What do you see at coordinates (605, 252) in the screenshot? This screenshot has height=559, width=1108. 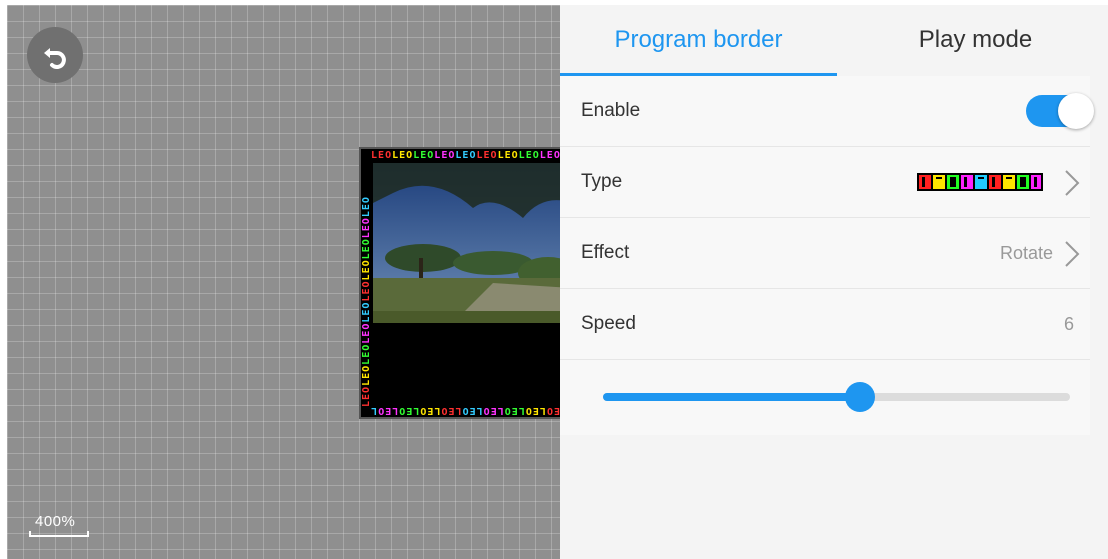 I see `effect-label: Effect` at bounding box center [605, 252].